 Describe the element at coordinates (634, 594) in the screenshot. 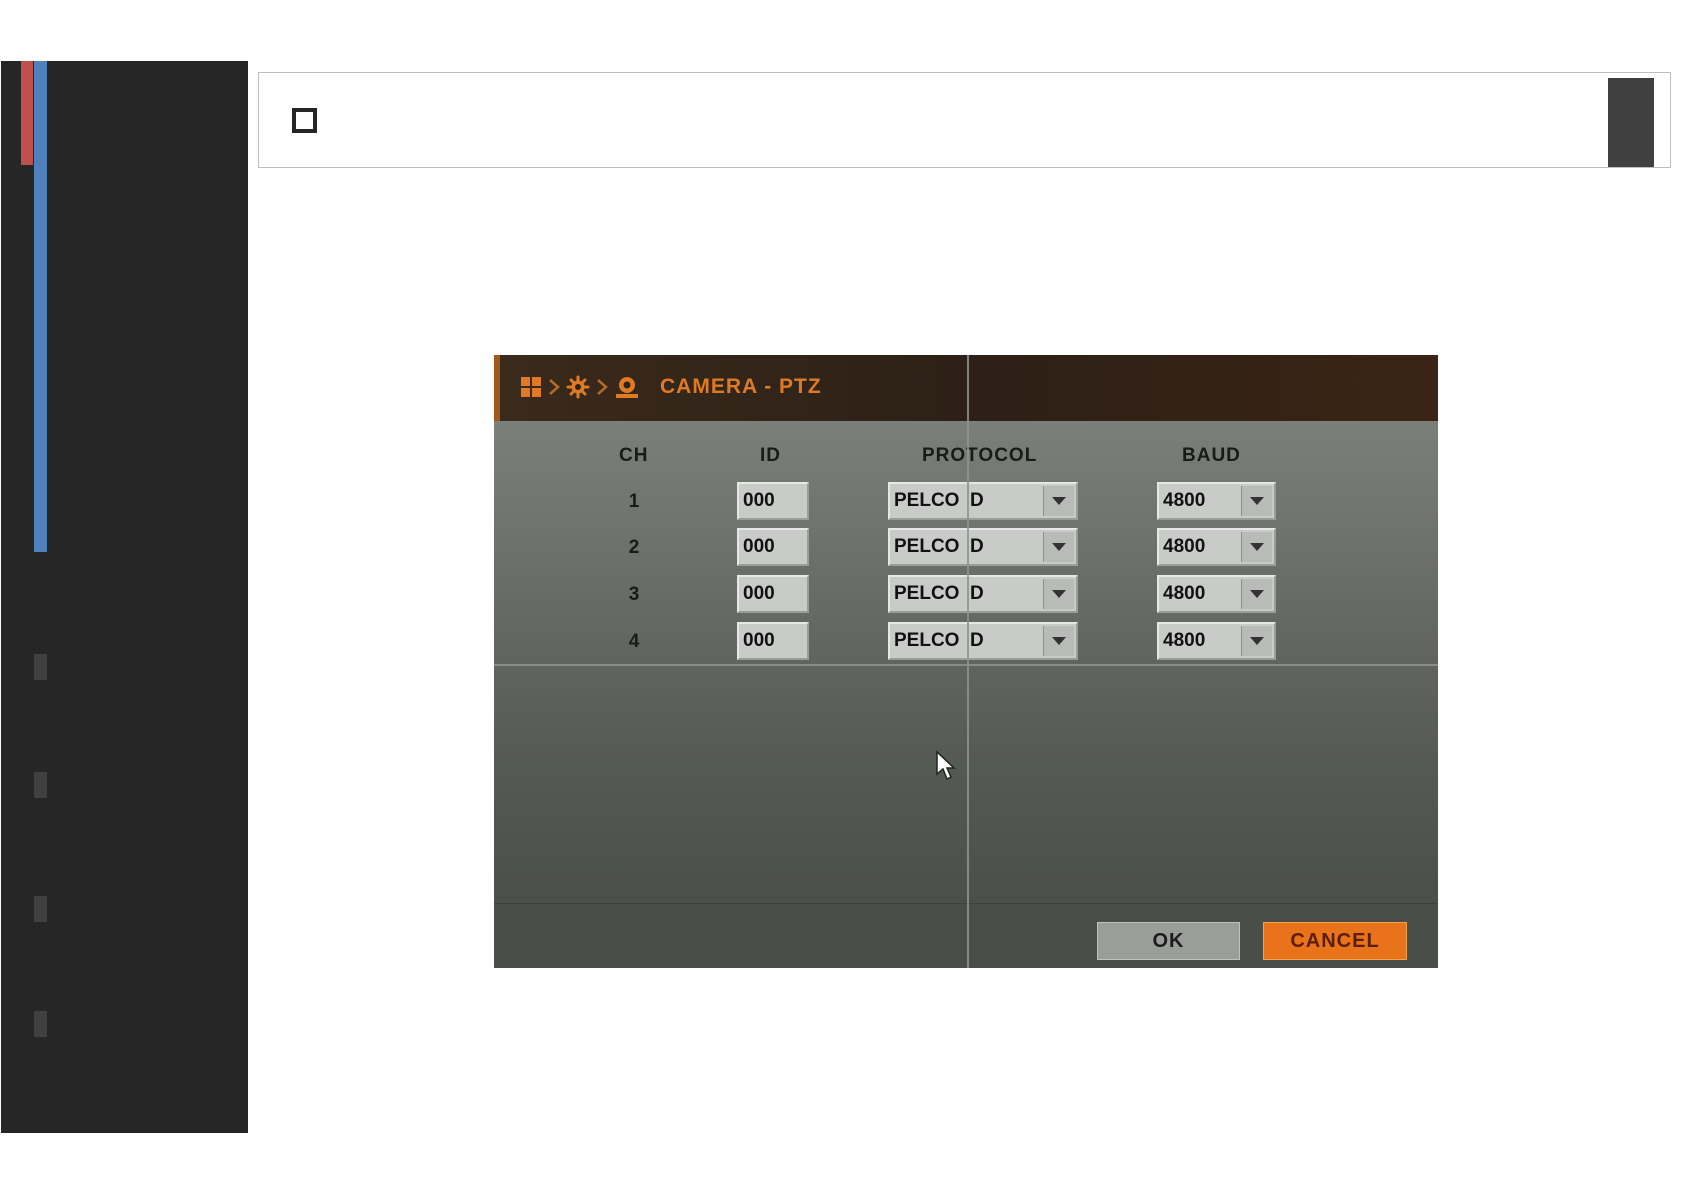

I see `channel-number: 3` at that location.